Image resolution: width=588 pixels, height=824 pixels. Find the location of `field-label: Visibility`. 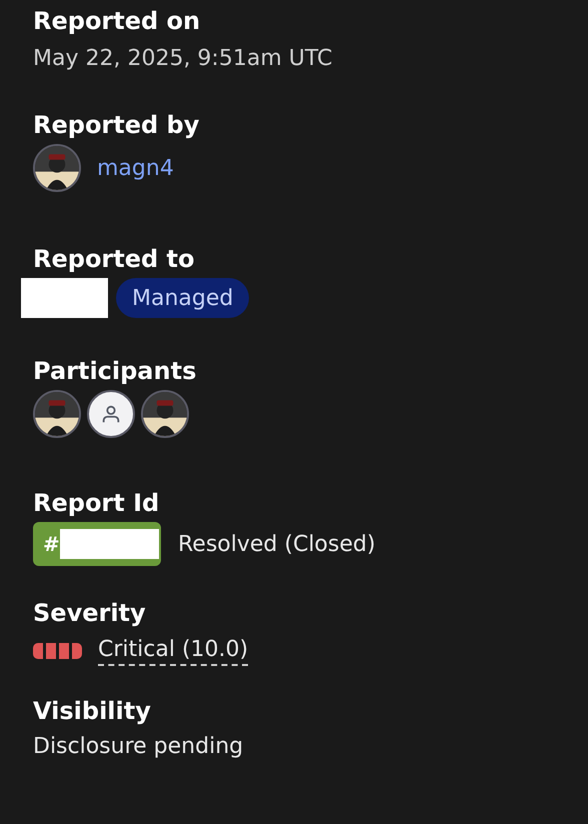

field-label: Visibility is located at coordinates (92, 711).